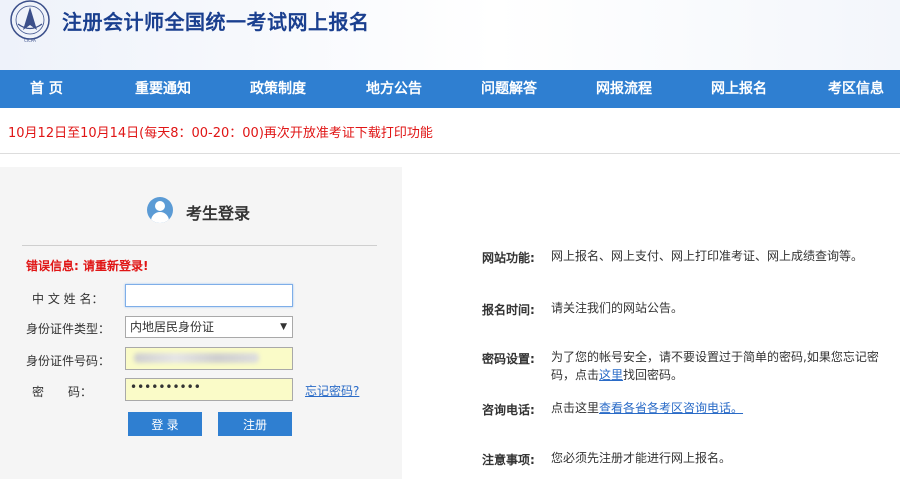 This screenshot has width=900, height=479. Describe the element at coordinates (624, 89) in the screenshot. I see `nav-registration-process: 网报流程` at that location.